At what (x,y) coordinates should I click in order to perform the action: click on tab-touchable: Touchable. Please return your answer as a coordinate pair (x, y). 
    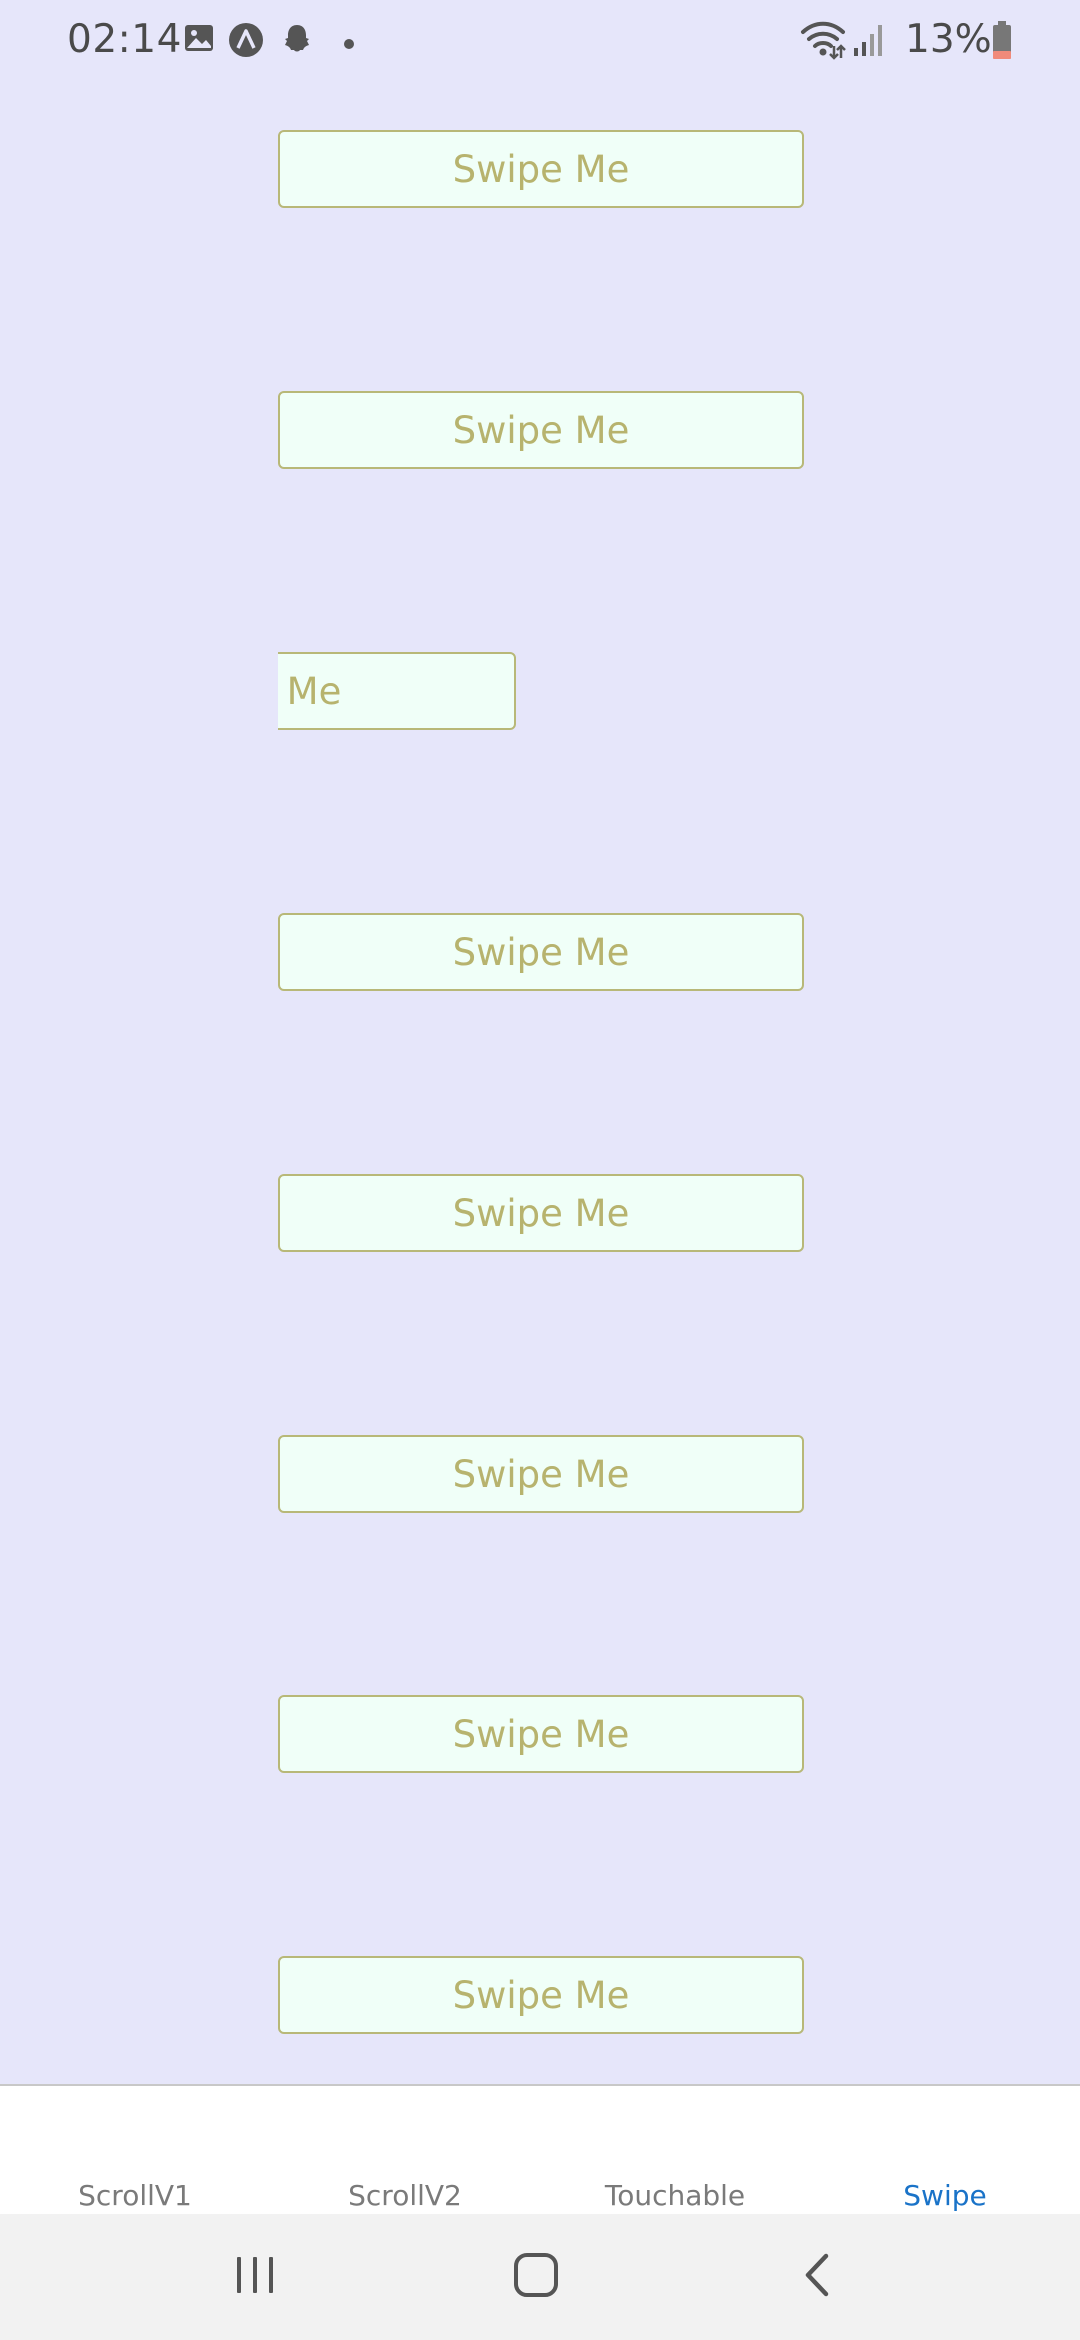
    Looking at the image, I should click on (675, 2151).